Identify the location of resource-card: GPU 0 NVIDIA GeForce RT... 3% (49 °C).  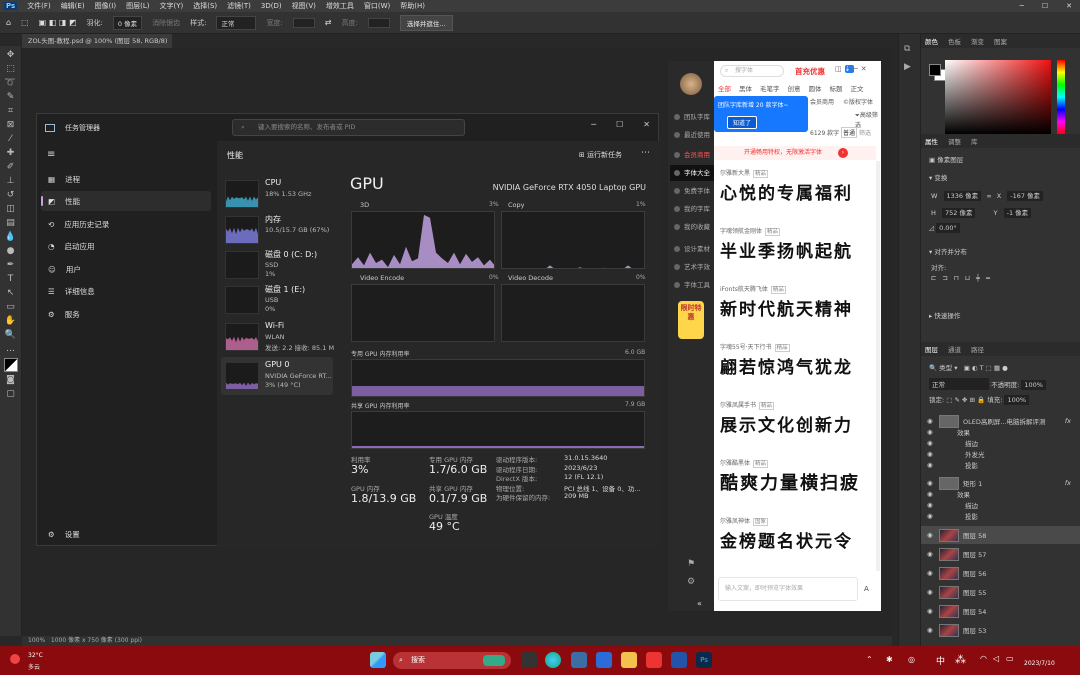
(277, 376).